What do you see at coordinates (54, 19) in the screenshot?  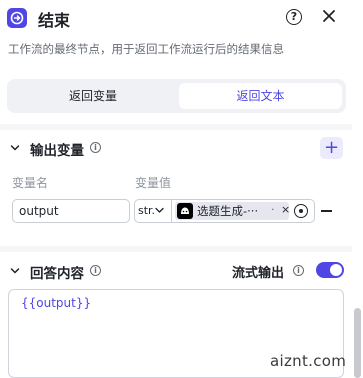 I see `node-title: 结束` at bounding box center [54, 19].